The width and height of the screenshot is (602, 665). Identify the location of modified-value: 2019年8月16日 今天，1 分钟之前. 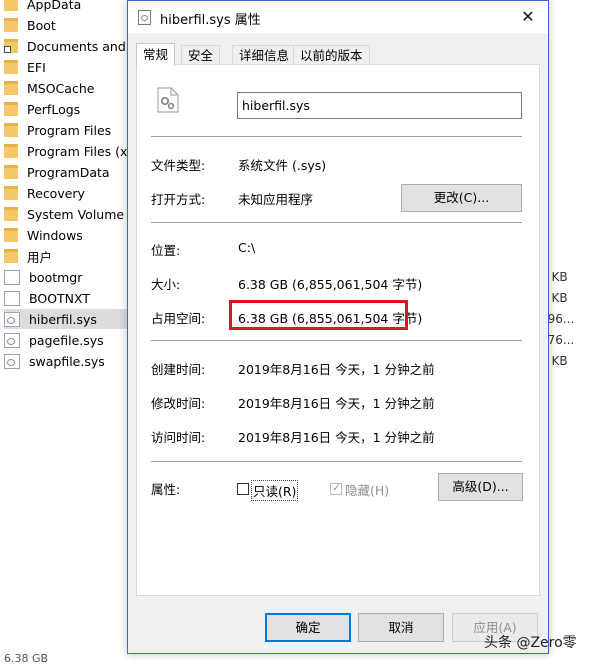
(336, 403).